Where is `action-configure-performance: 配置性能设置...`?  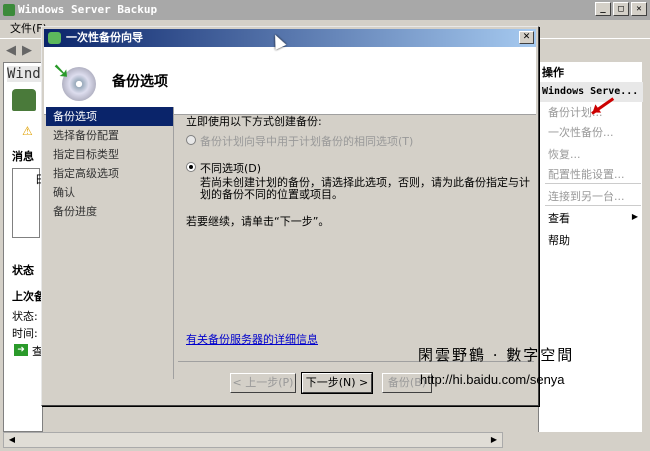 action-configure-performance: 配置性能设置... is located at coordinates (586, 174).